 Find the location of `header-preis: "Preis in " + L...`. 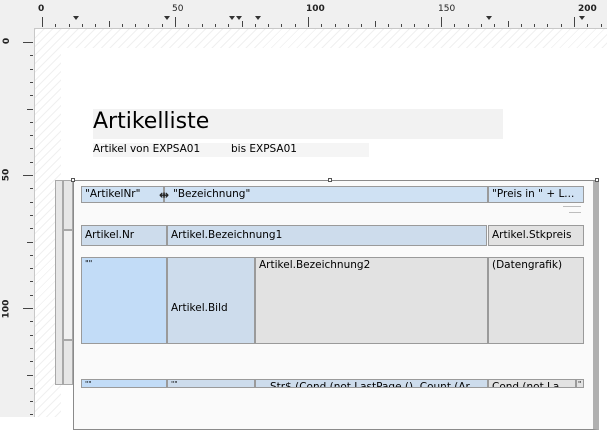

header-preis: "Preis in " + L... is located at coordinates (536, 194).